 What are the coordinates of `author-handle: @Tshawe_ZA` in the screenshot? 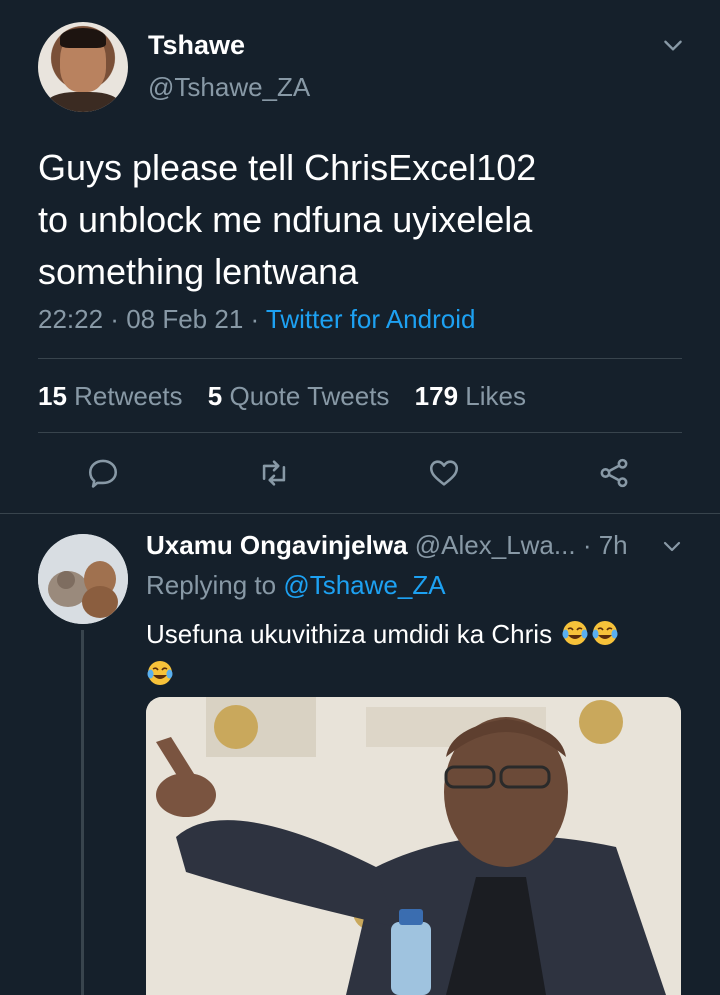 It's located at (229, 87).